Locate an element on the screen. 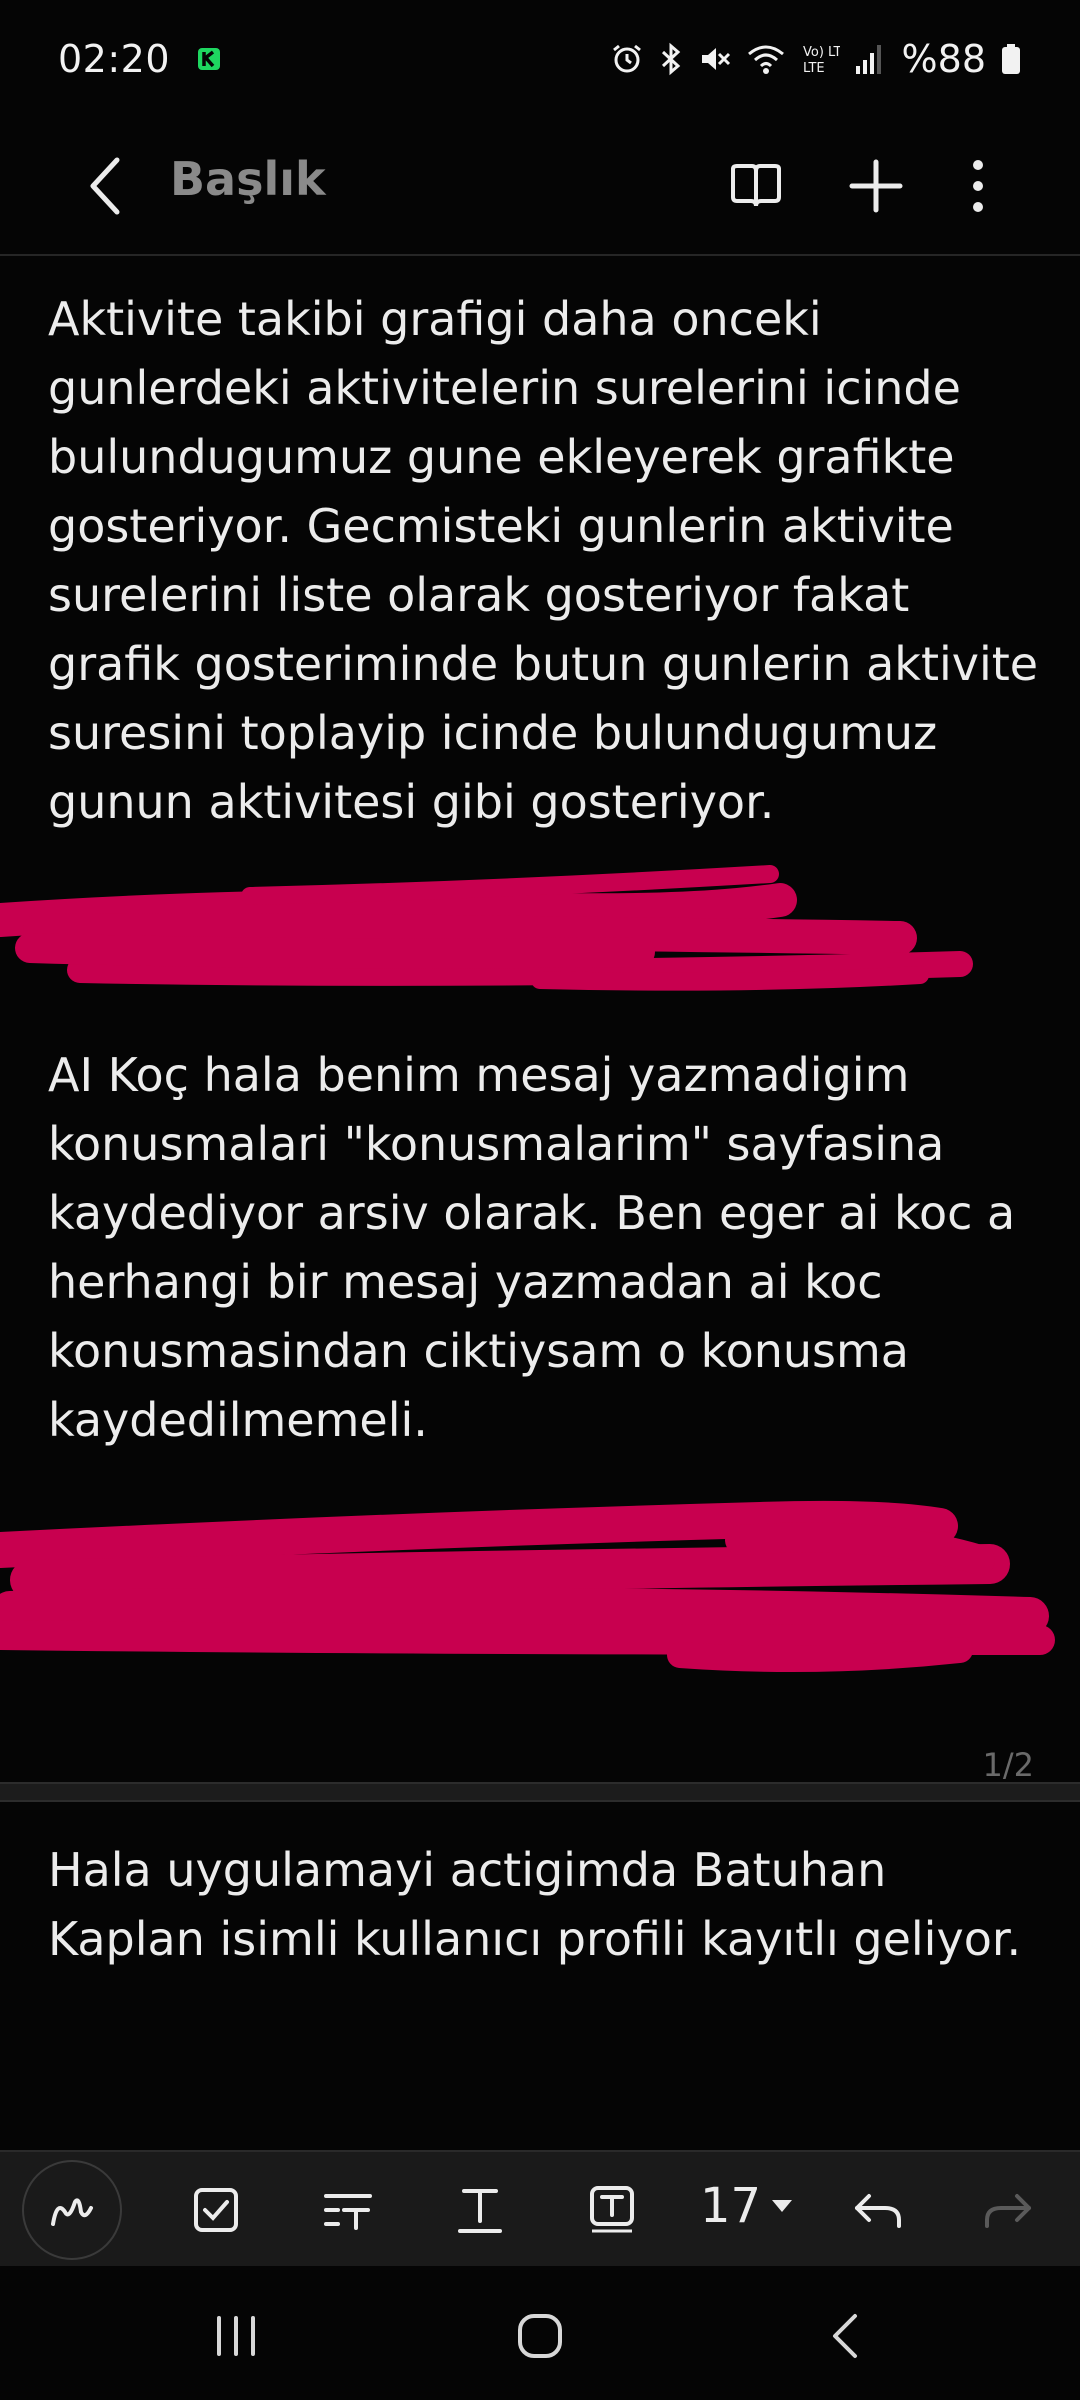 The width and height of the screenshot is (1080, 2400). handwriting-button is located at coordinates (72, 2210).